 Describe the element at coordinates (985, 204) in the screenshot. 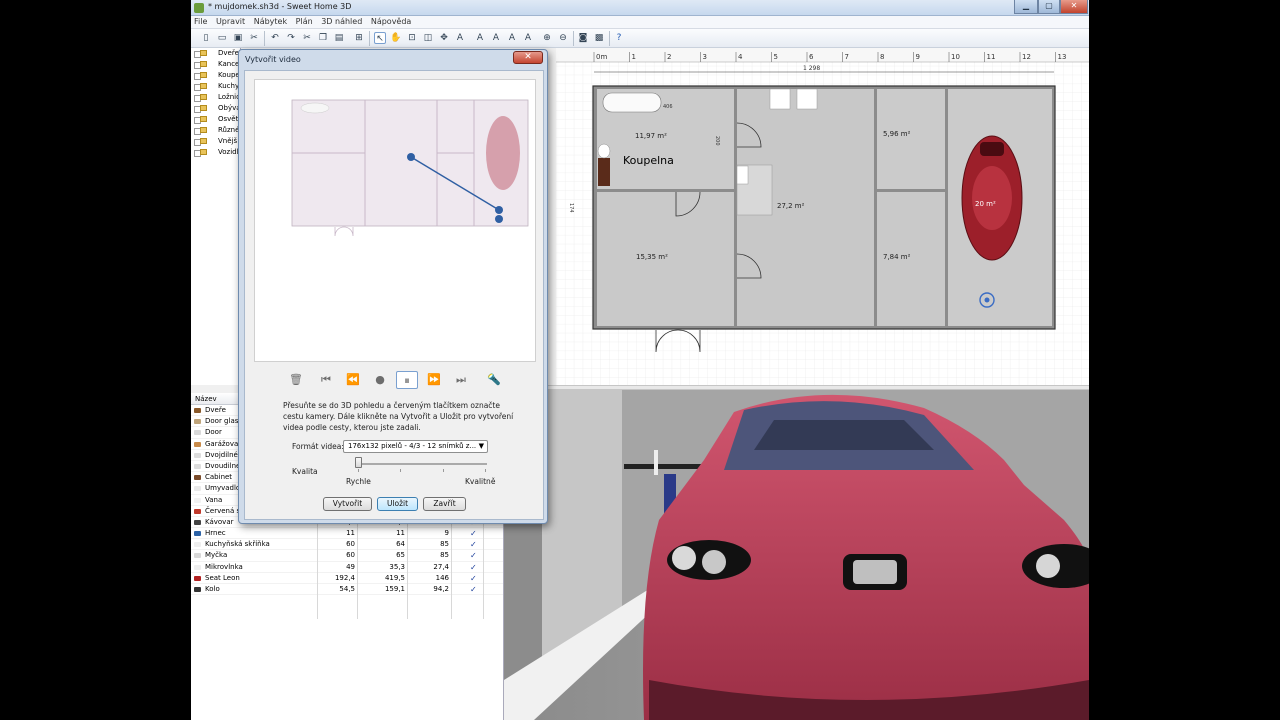

I see `room-area-label: 20 m²` at that location.